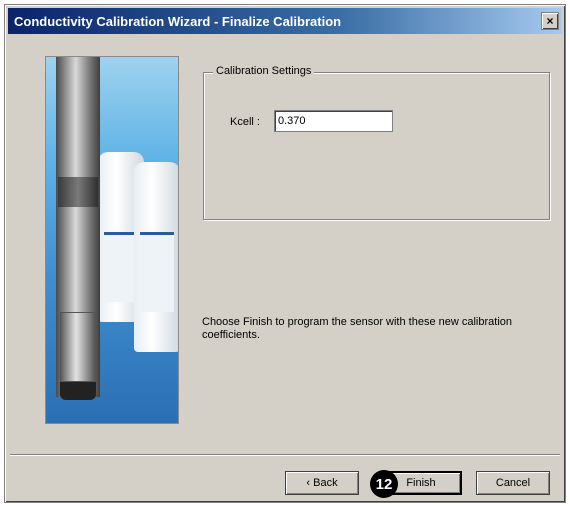  Describe the element at coordinates (245, 122) in the screenshot. I see `kcell-label: Kcell :` at that location.